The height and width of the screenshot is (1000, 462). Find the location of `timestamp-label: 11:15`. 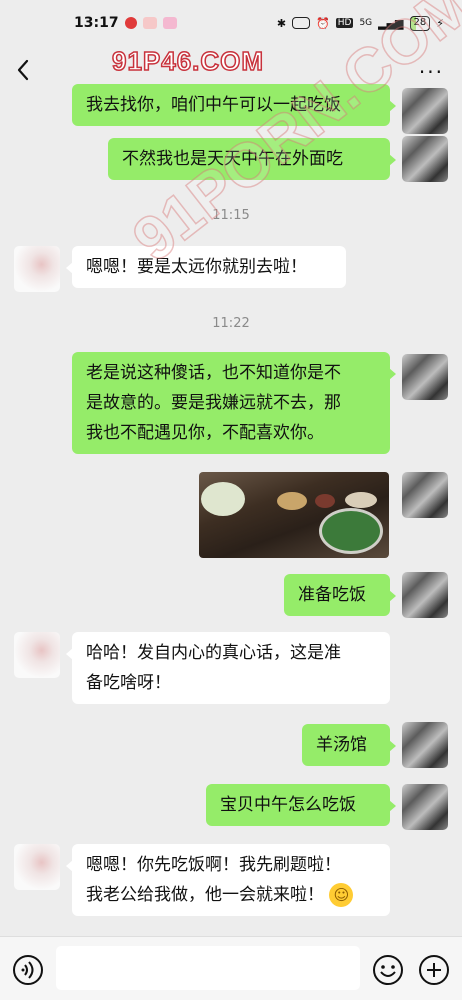

timestamp-label: 11:15 is located at coordinates (231, 215).